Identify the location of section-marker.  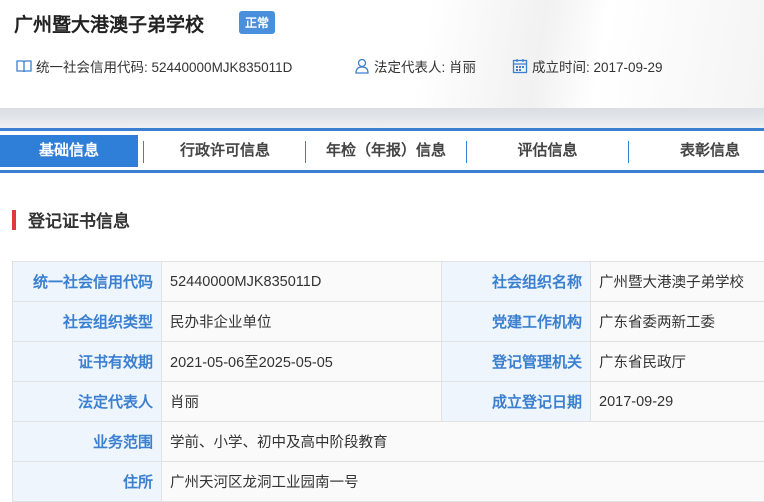
(14, 220).